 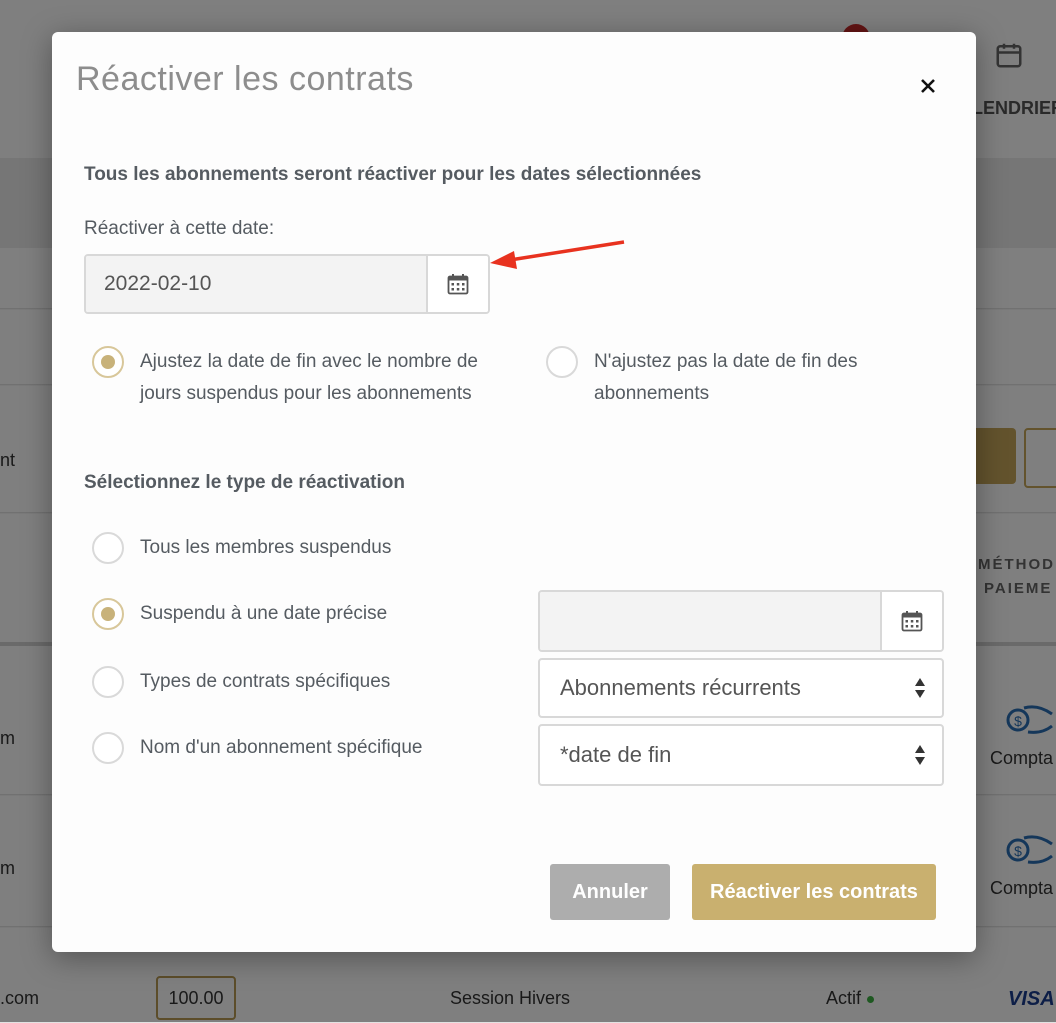 I want to click on radio-no-adjust-end-date, so click(x=562, y=362).